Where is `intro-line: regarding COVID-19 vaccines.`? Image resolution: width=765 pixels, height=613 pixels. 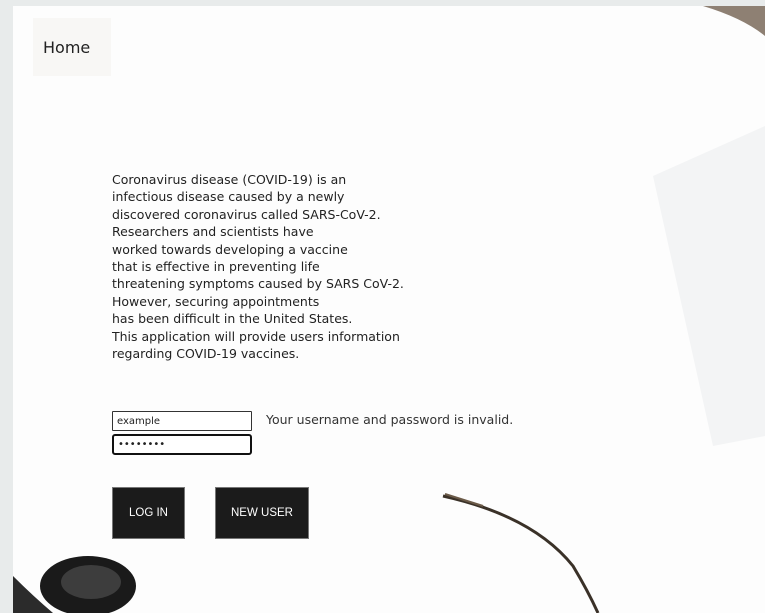 intro-line: regarding COVID-19 vaccines. is located at coordinates (206, 354).